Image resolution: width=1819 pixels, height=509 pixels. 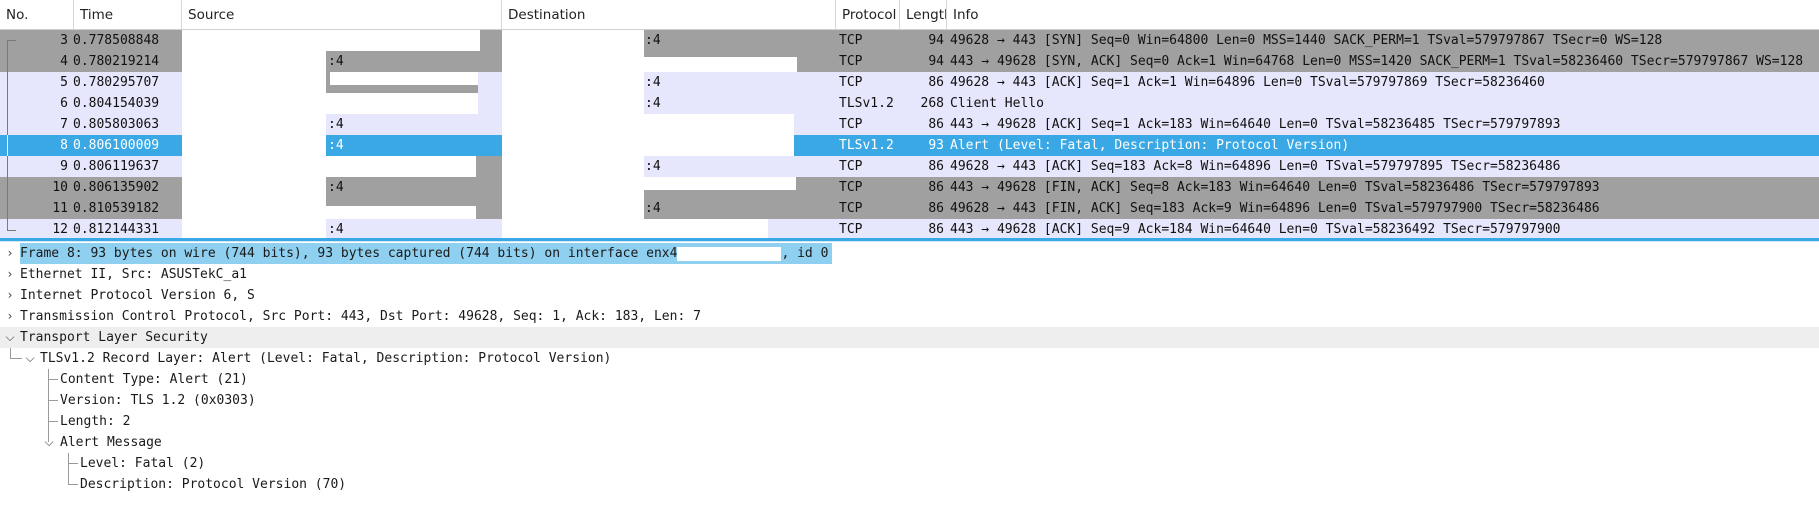 What do you see at coordinates (143, 463) in the screenshot?
I see `detail-text: Level: Fatal (2)` at bounding box center [143, 463].